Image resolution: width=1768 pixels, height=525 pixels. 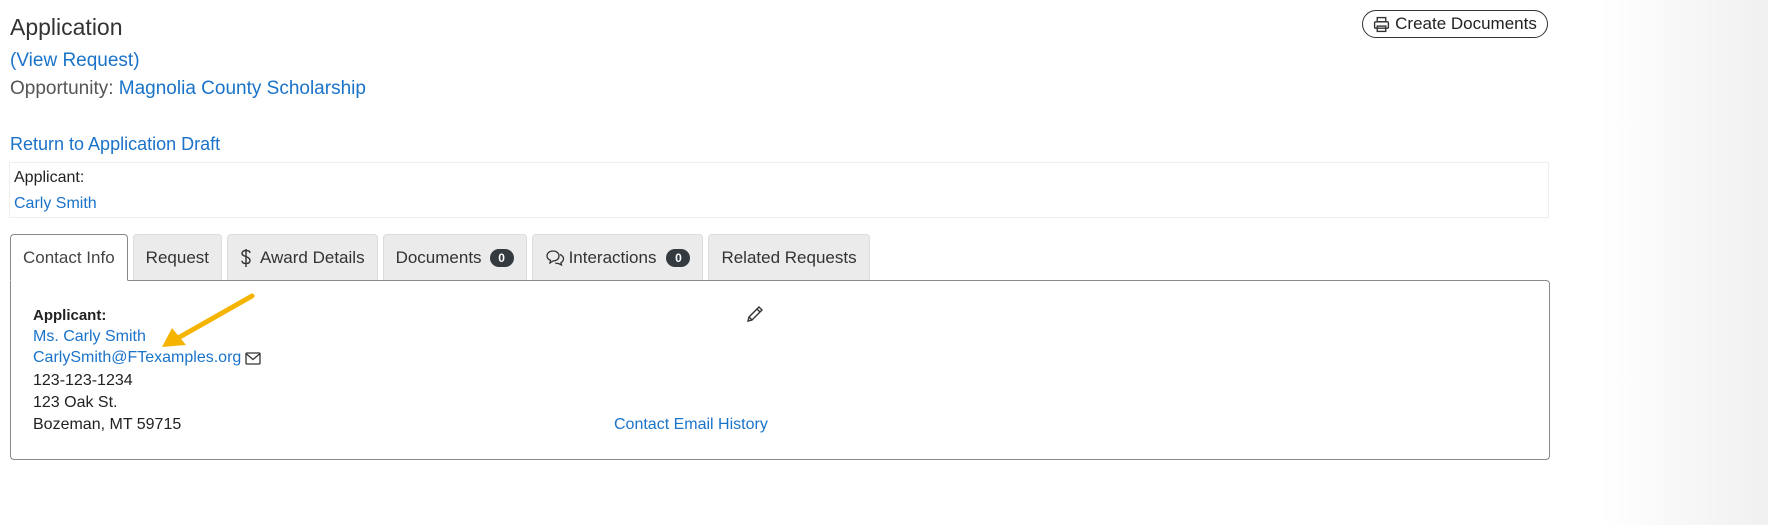 I want to click on tab-label: Award Details, so click(x=312, y=257).